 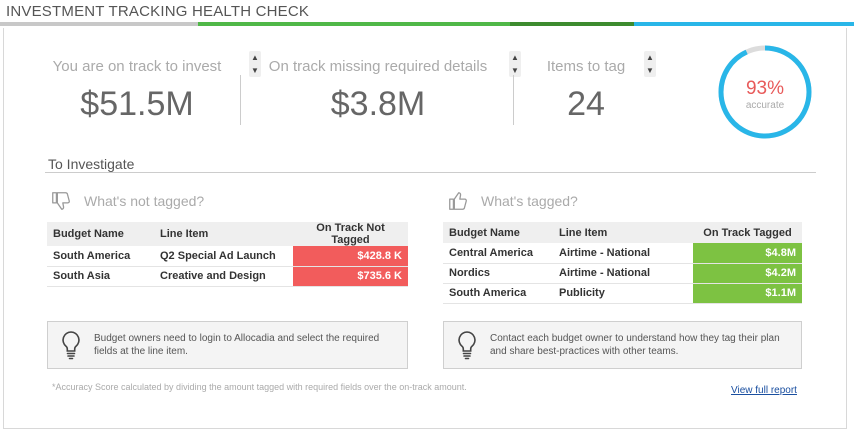 I want to click on amount-cell: $1.1M, so click(x=747, y=293).